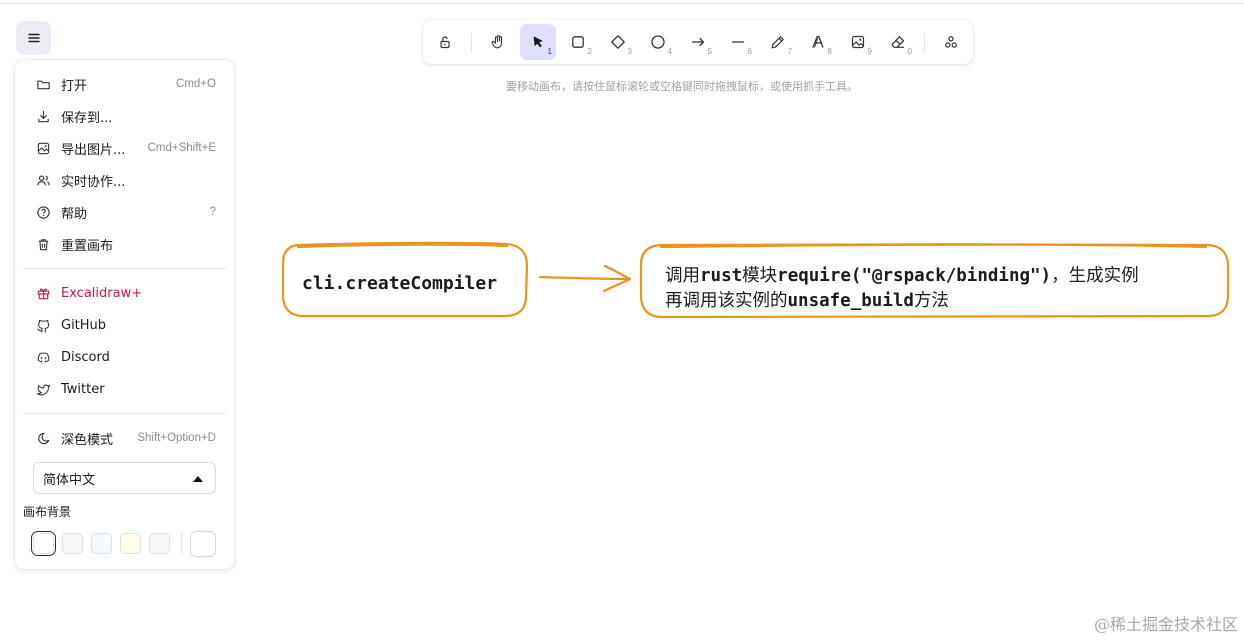  What do you see at coordinates (43, 116) in the screenshot?
I see `download-icon` at bounding box center [43, 116].